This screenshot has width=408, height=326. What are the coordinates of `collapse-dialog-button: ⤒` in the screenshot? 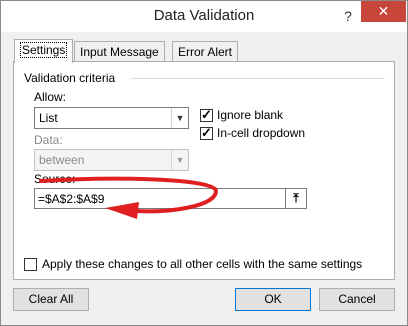 It's located at (296, 198).